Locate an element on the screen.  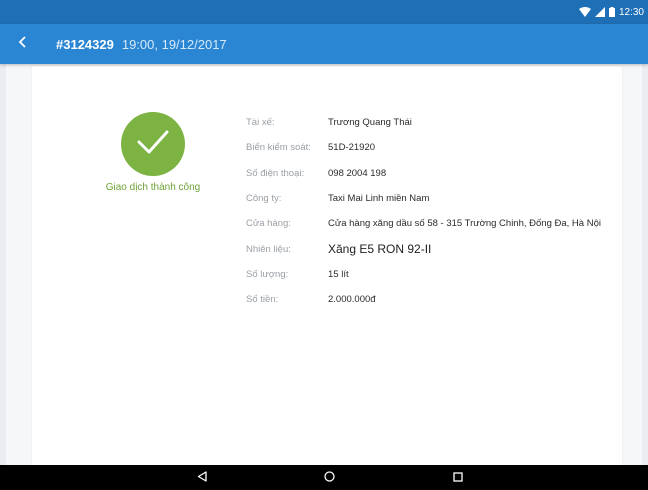
nav-home-icon is located at coordinates (329, 478).